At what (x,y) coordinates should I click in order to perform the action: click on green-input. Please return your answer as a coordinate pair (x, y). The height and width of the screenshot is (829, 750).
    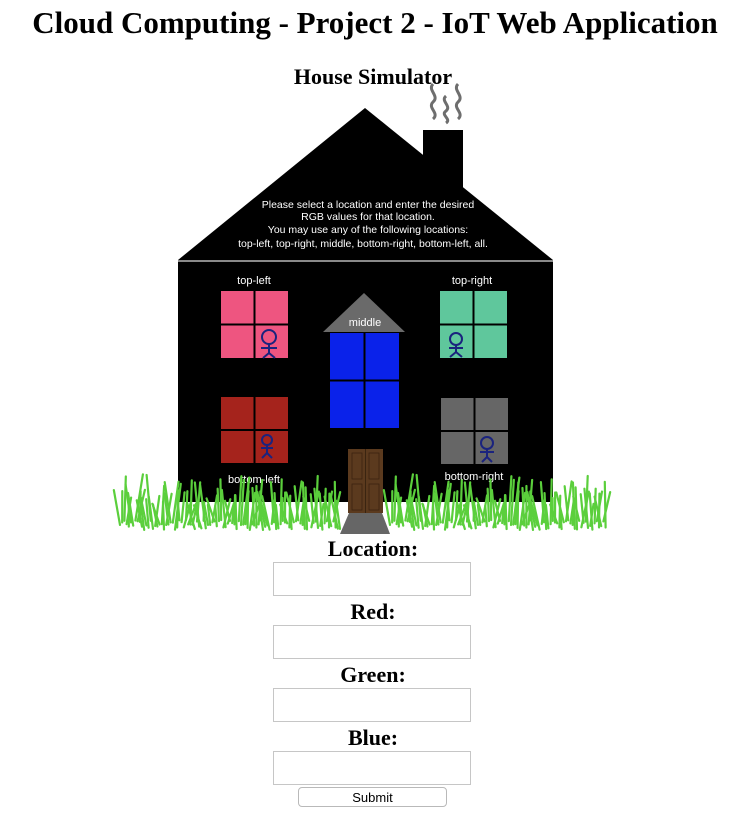
    Looking at the image, I should click on (372, 705).